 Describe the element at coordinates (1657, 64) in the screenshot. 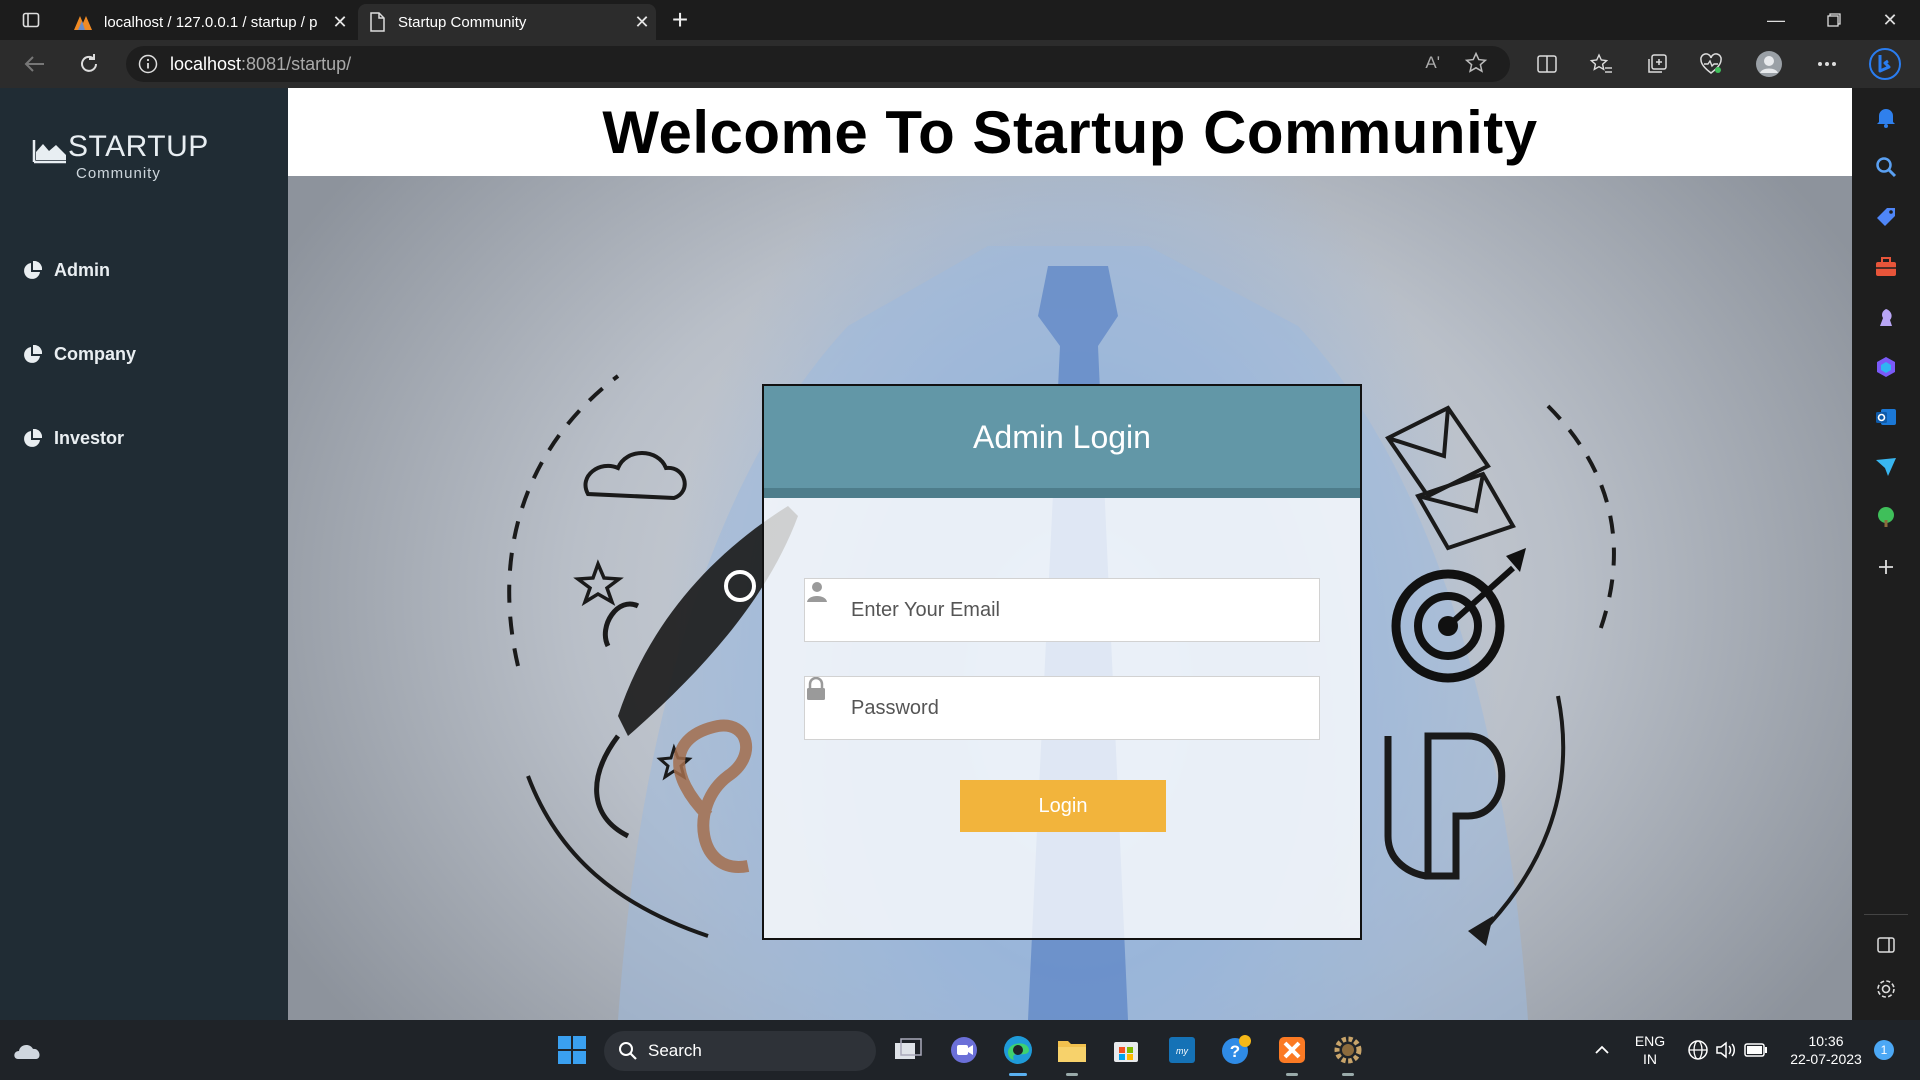

I see `collections-icon` at that location.